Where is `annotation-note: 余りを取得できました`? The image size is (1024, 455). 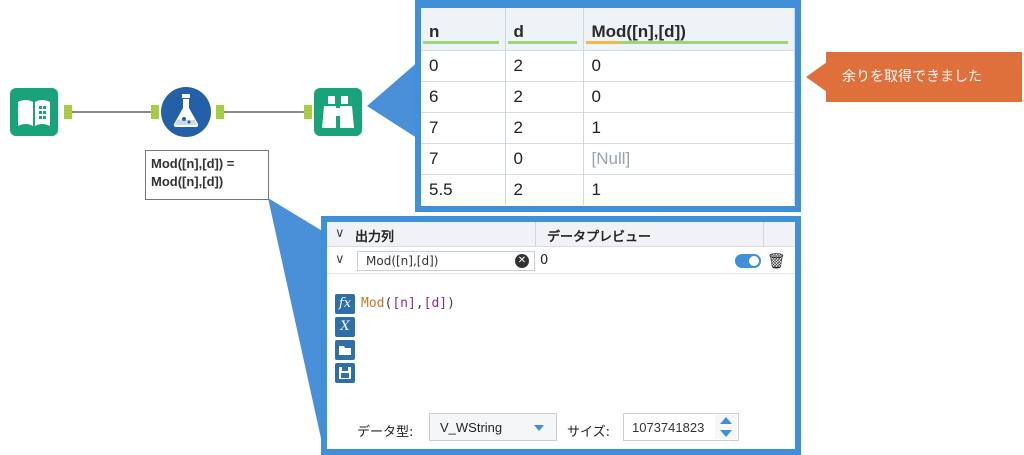
annotation-note: 余りを取得できました is located at coordinates (924, 77).